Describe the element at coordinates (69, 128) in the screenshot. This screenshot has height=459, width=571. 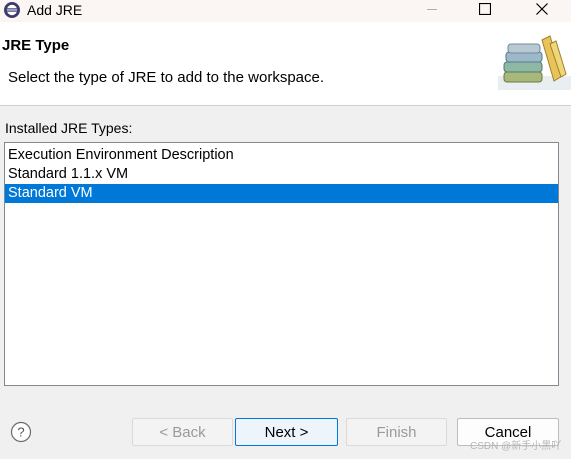
I see `jre-types-label: Installed JRE Types:` at that location.